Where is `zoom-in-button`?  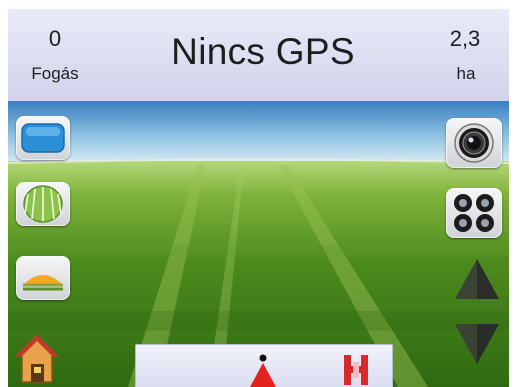 zoom-in-button is located at coordinates (477, 282).